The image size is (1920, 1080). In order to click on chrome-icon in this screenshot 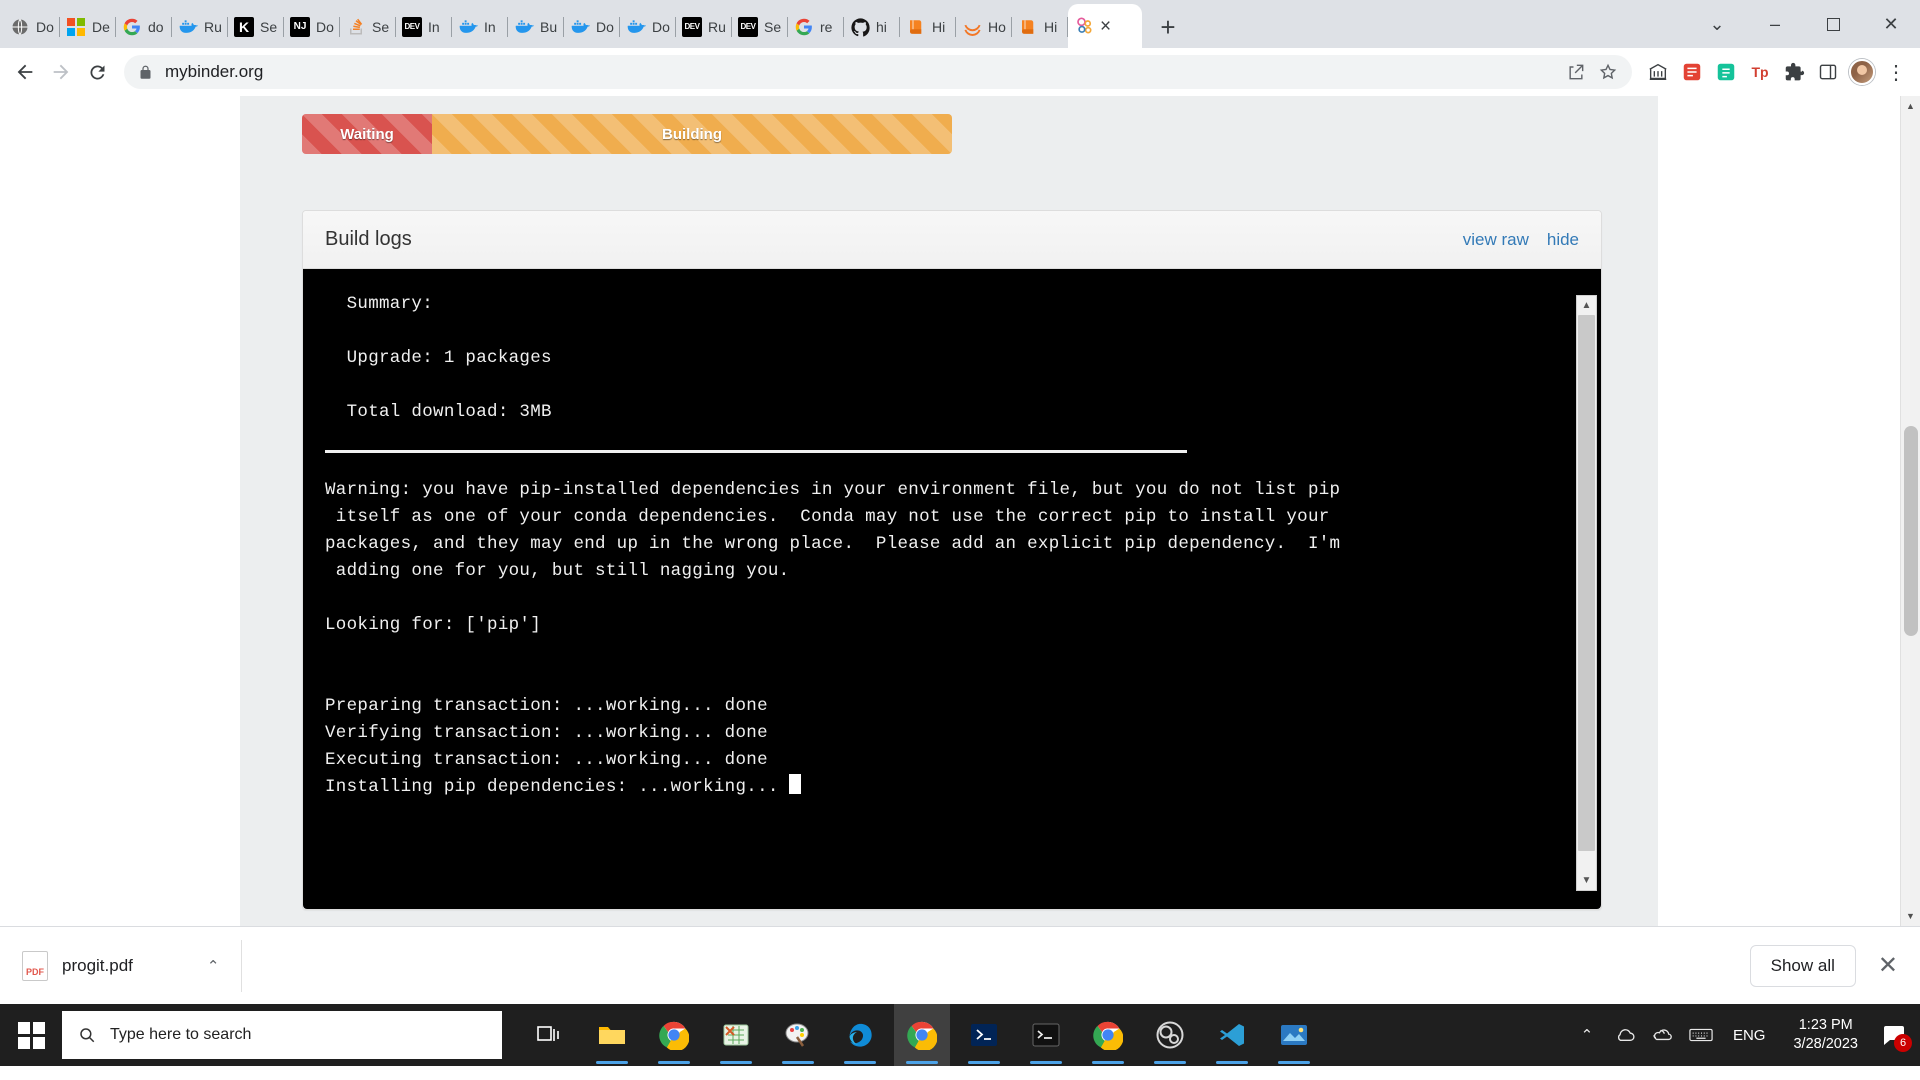, I will do `click(674, 1035)`.